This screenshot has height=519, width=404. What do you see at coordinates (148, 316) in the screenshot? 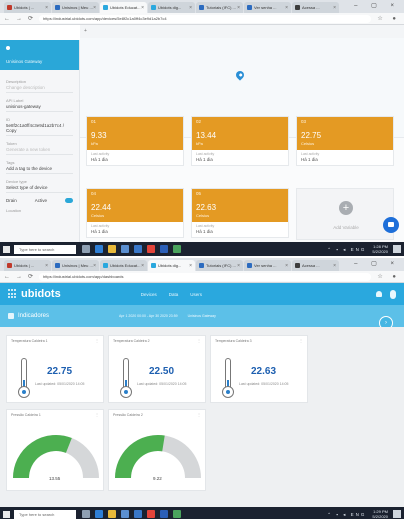
I see `date-range-picker: Apr 1 2020 00:00 - Apr 30 2020 23:59` at bounding box center [148, 316].